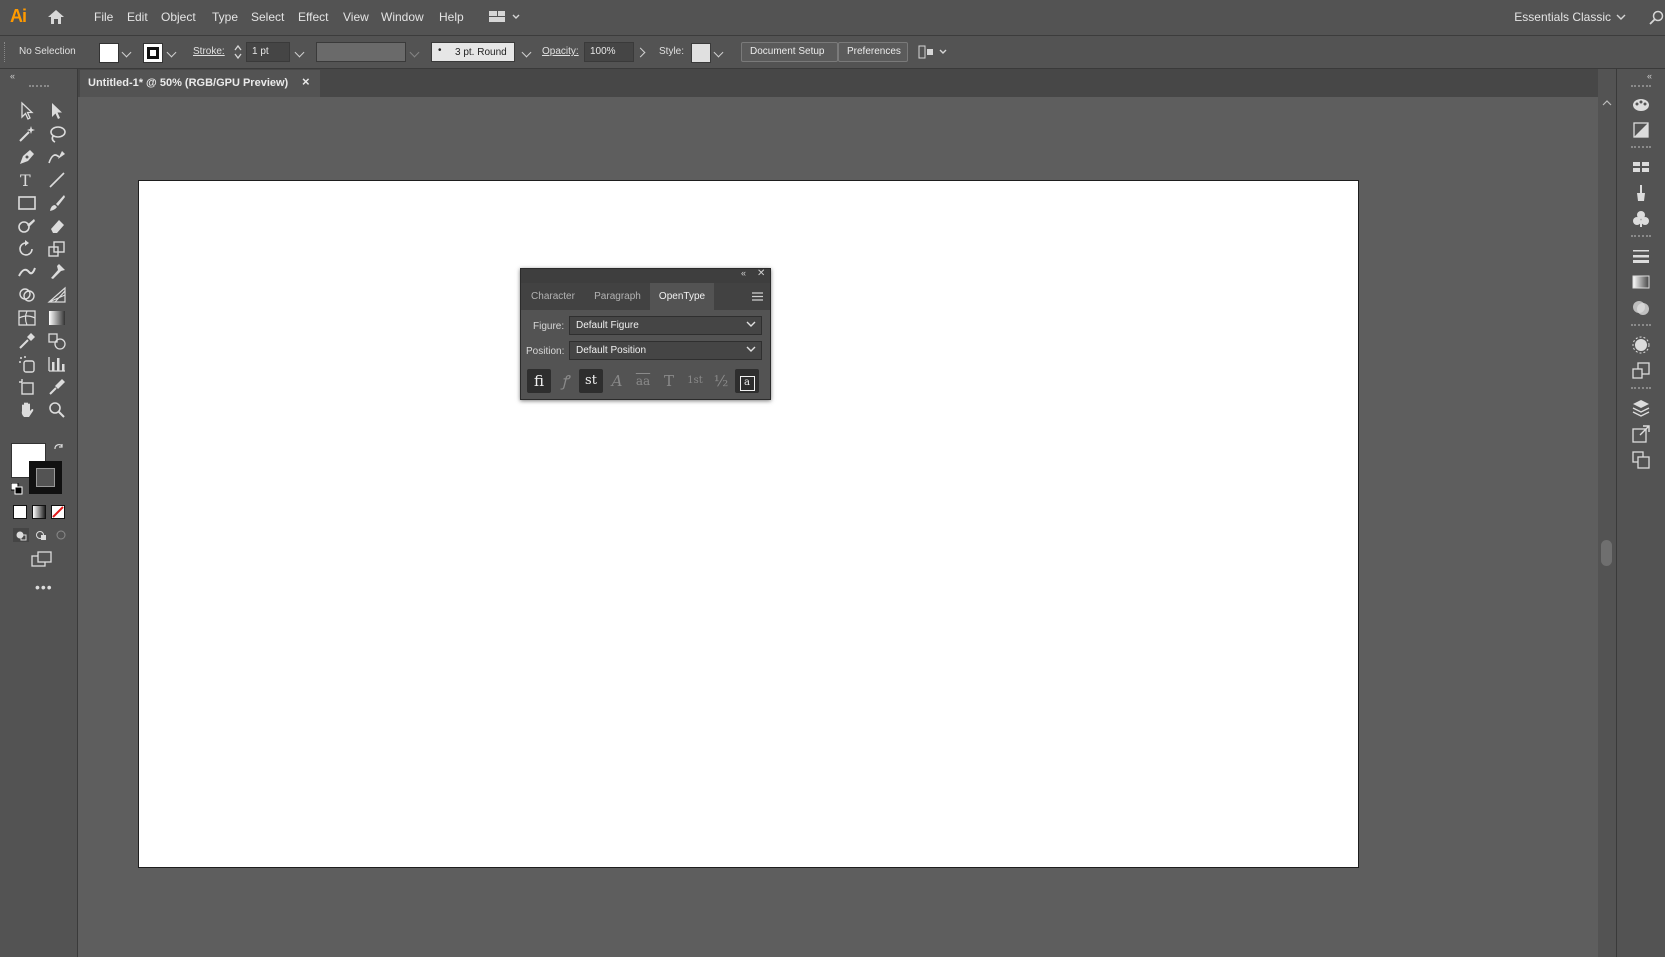  Describe the element at coordinates (565, 381) in the screenshot. I see `contextual-alternates-button: ꝭ` at that location.